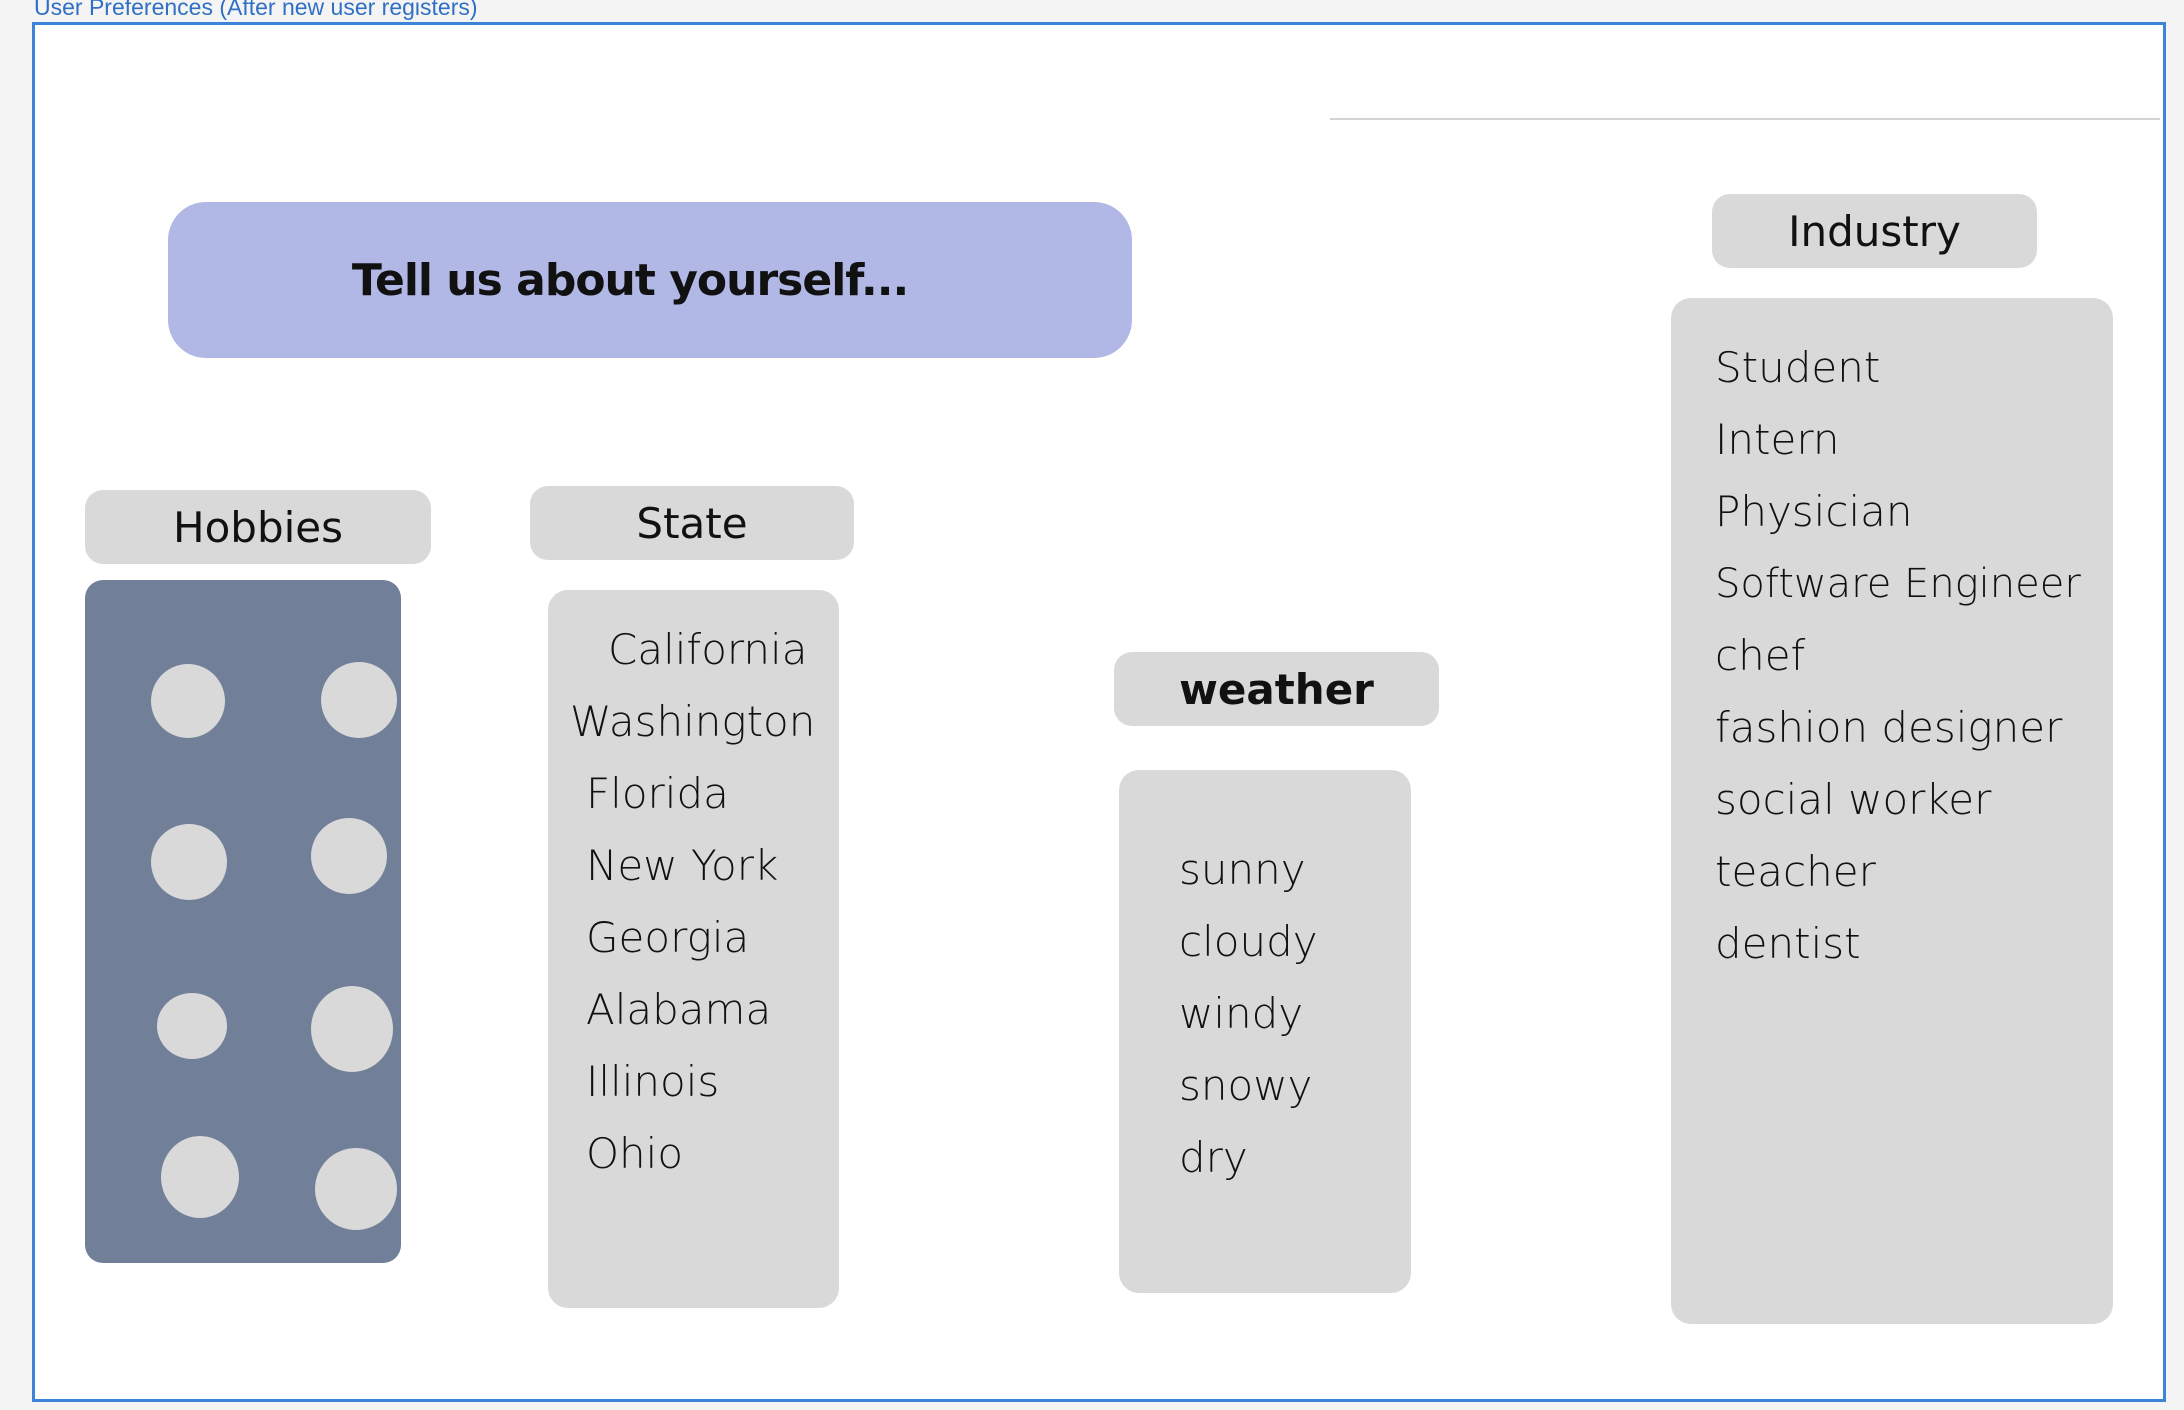  What do you see at coordinates (1898, 368) in the screenshot?
I see `industry-option: Student` at bounding box center [1898, 368].